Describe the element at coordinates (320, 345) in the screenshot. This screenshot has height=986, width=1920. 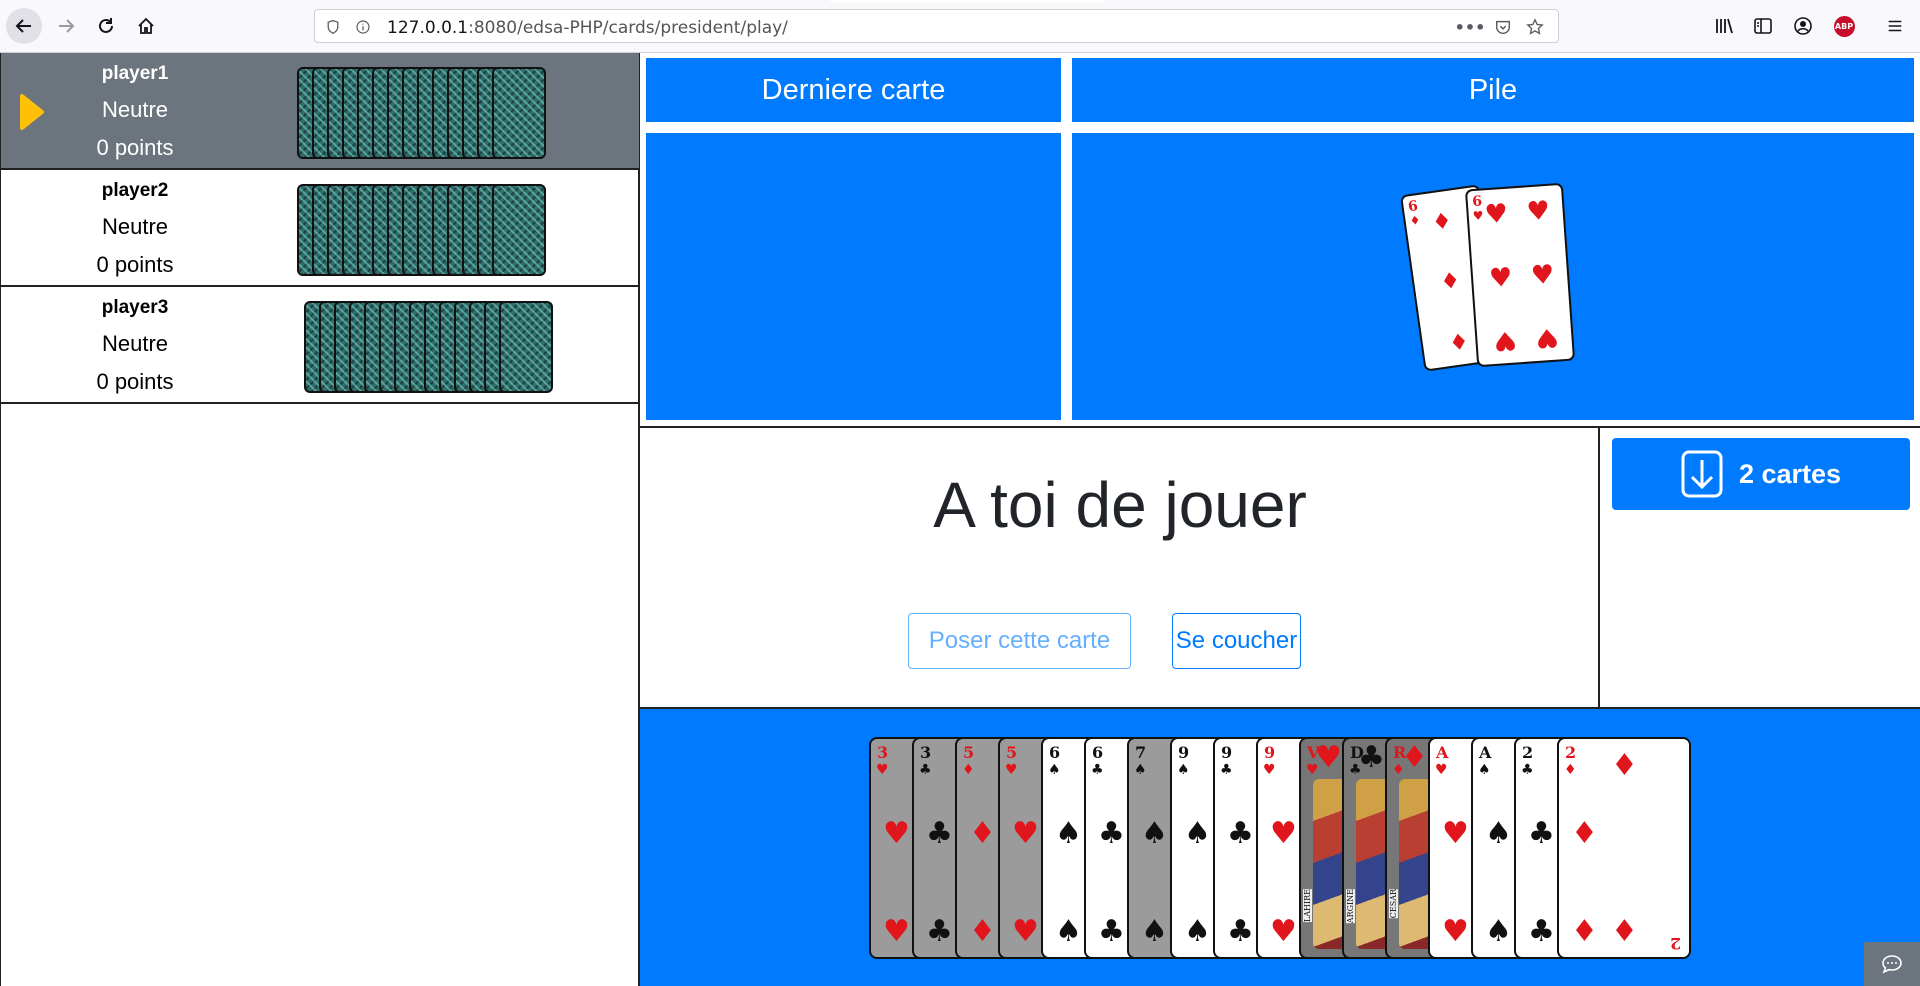
I see `player-row: player3 Neutre 0 points` at that location.